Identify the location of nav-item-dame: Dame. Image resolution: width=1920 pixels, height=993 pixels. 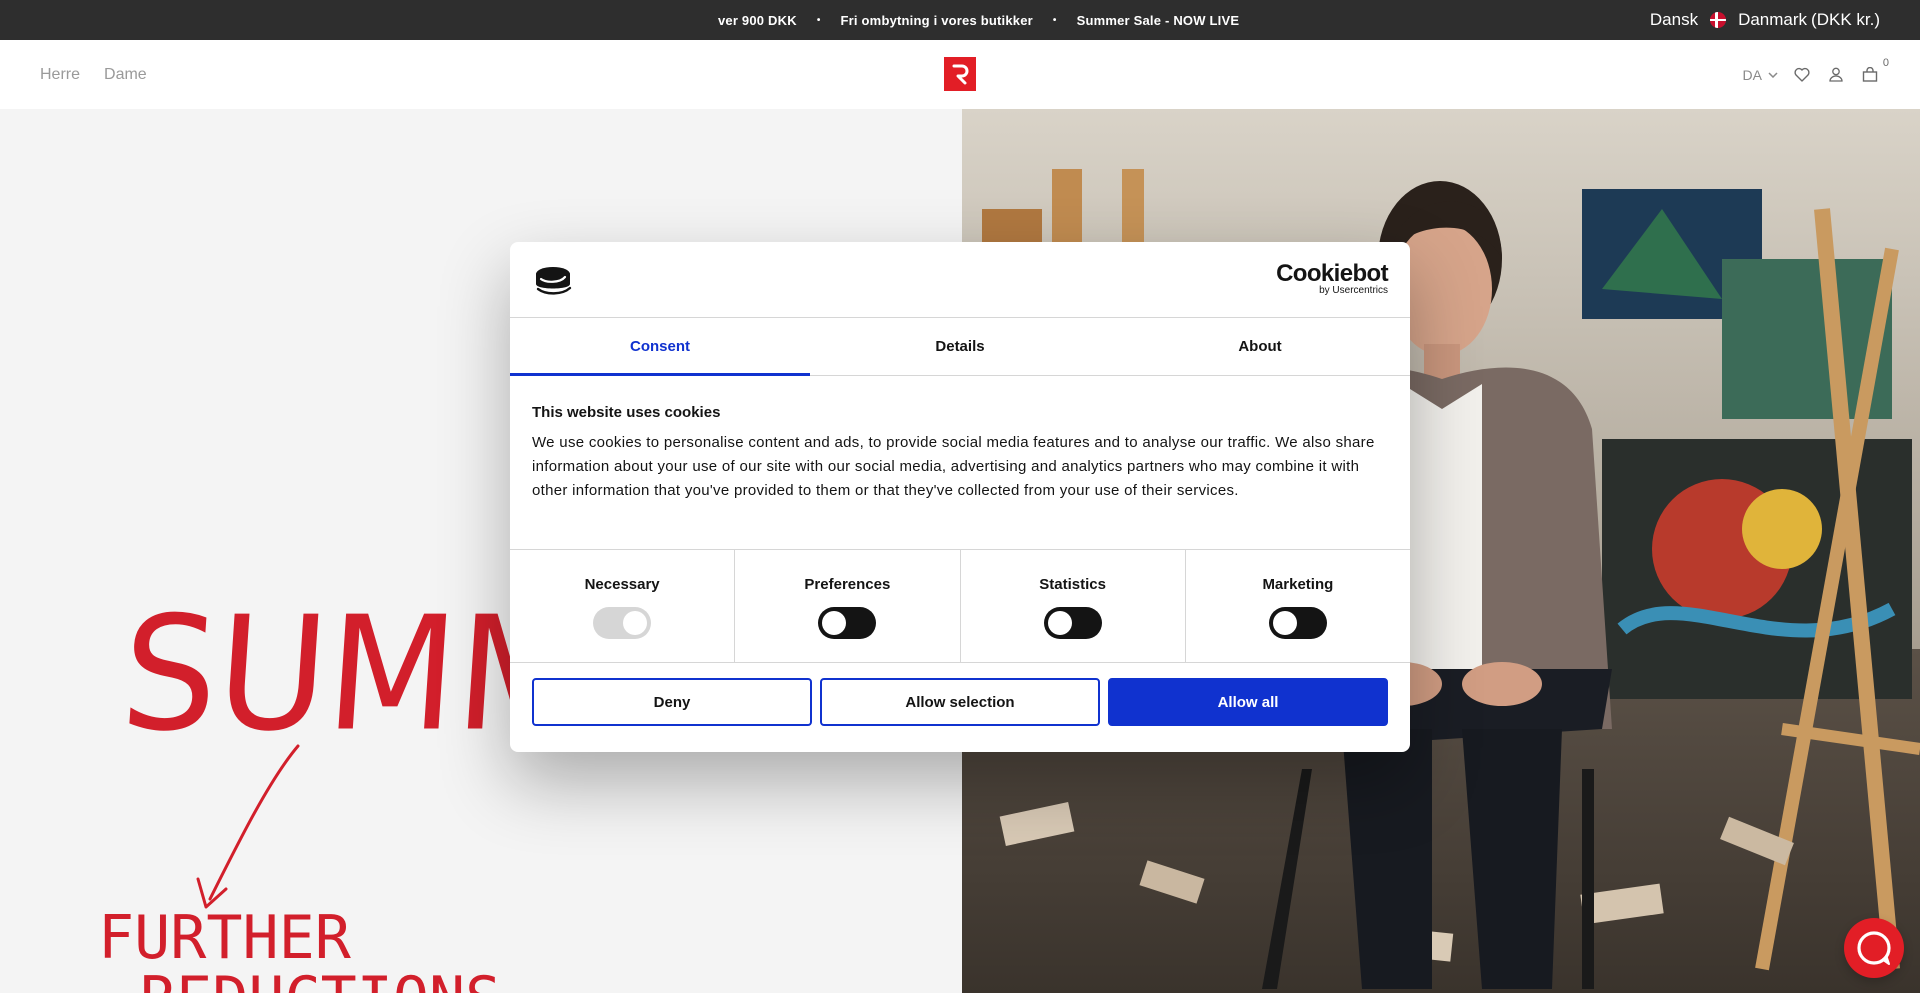
(125, 75).